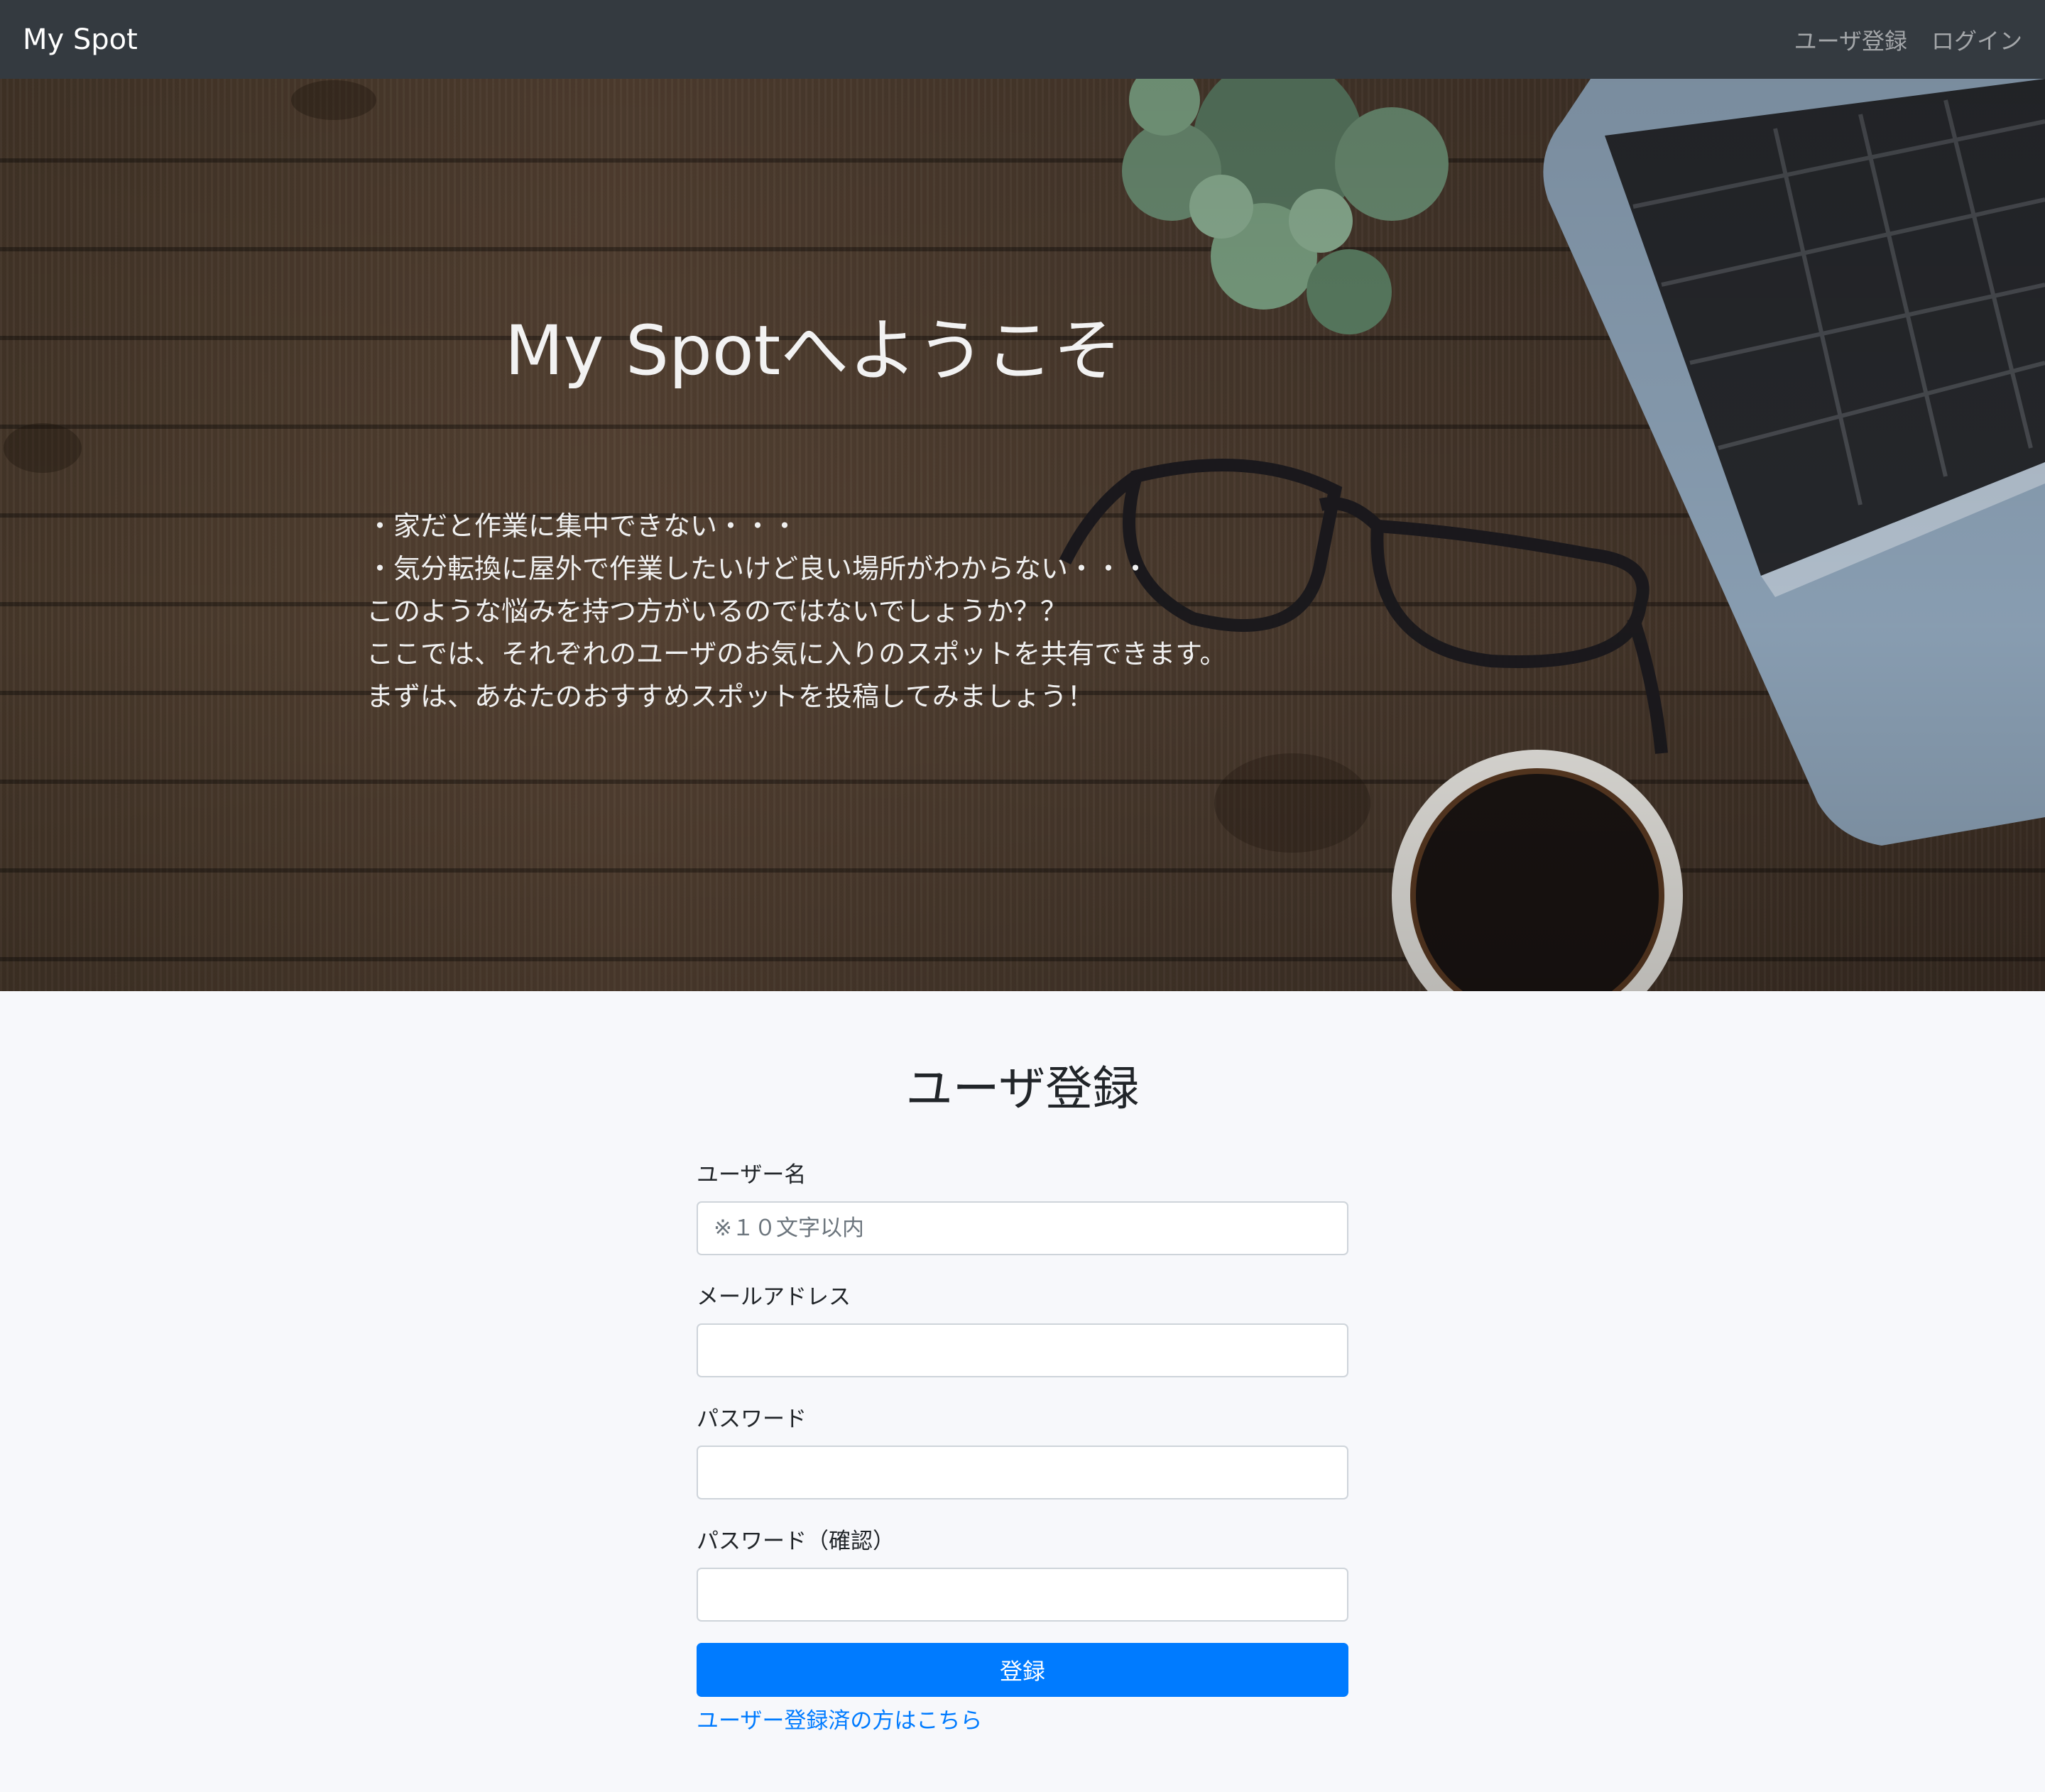 The image size is (2045, 1792). I want to click on hero-line: ・気分転換に屋外で作業したいけど良い場所がわからない・・・, so click(758, 568).